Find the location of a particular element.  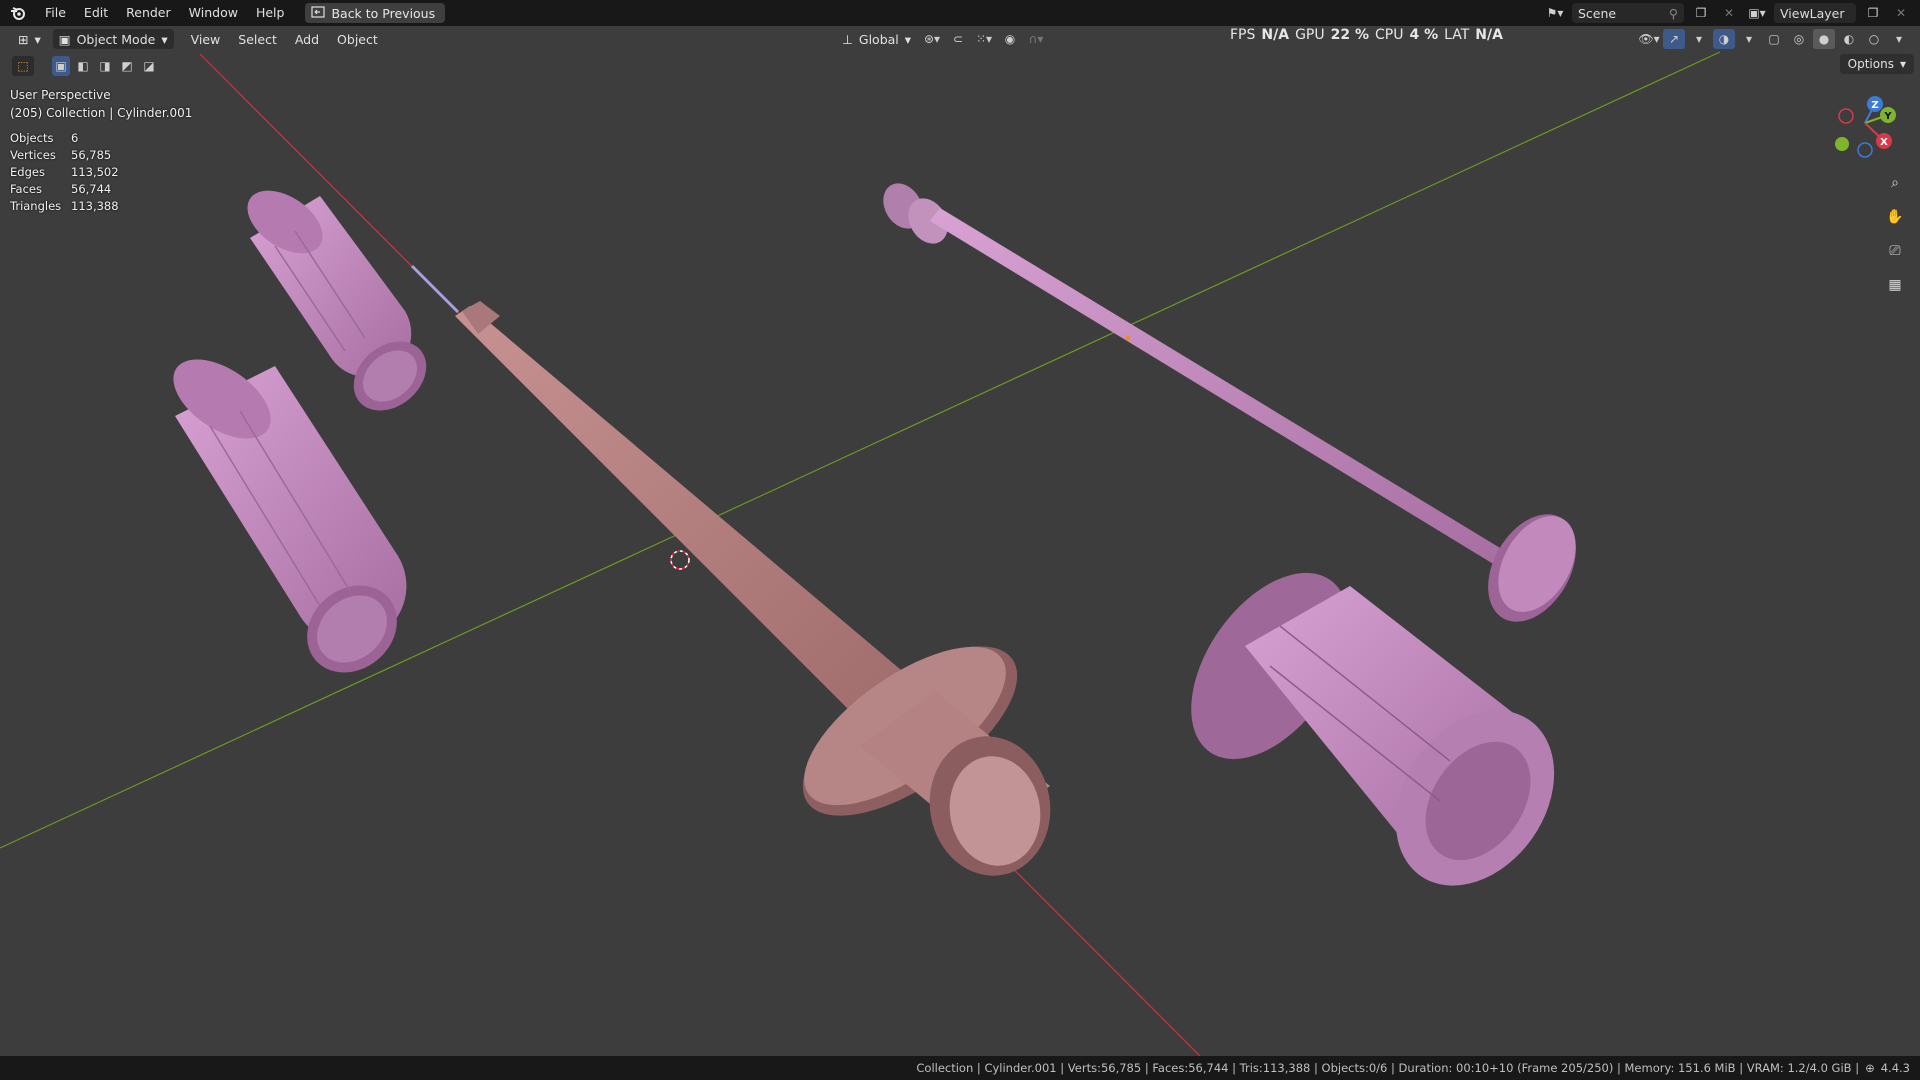

falloff-icon: ∩▾ is located at coordinates (1036, 39).